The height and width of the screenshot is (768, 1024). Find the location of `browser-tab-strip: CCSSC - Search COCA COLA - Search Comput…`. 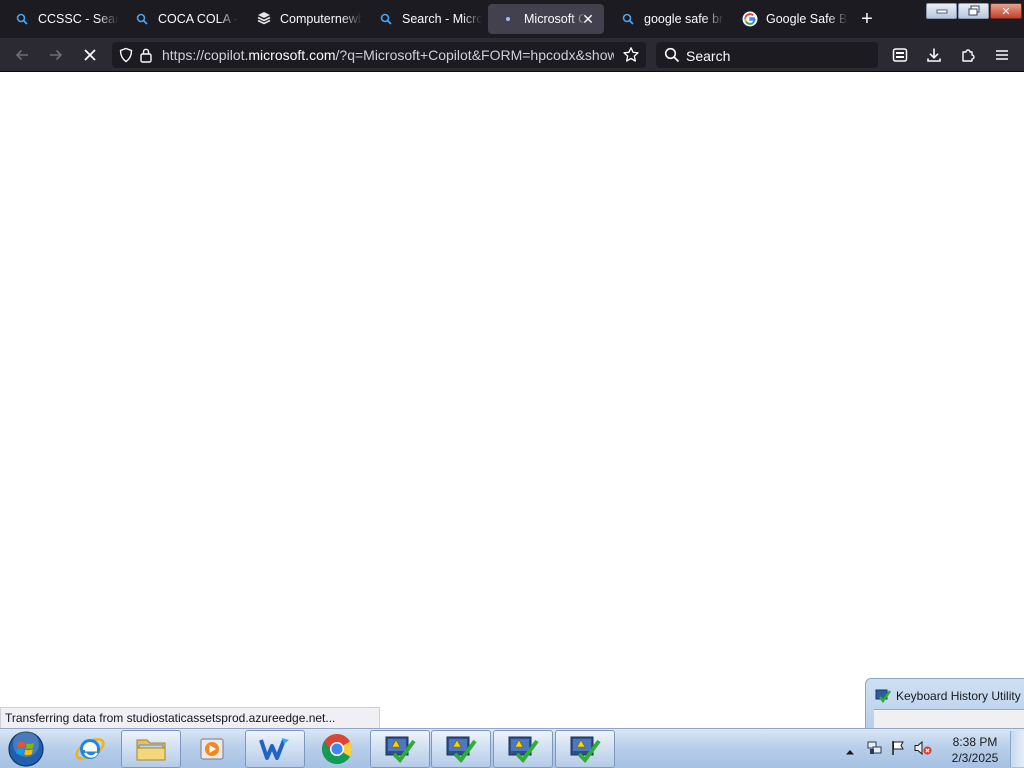

browser-tab-strip: CCSSC - Search COCA COLA - Search Comput… is located at coordinates (512, 19).